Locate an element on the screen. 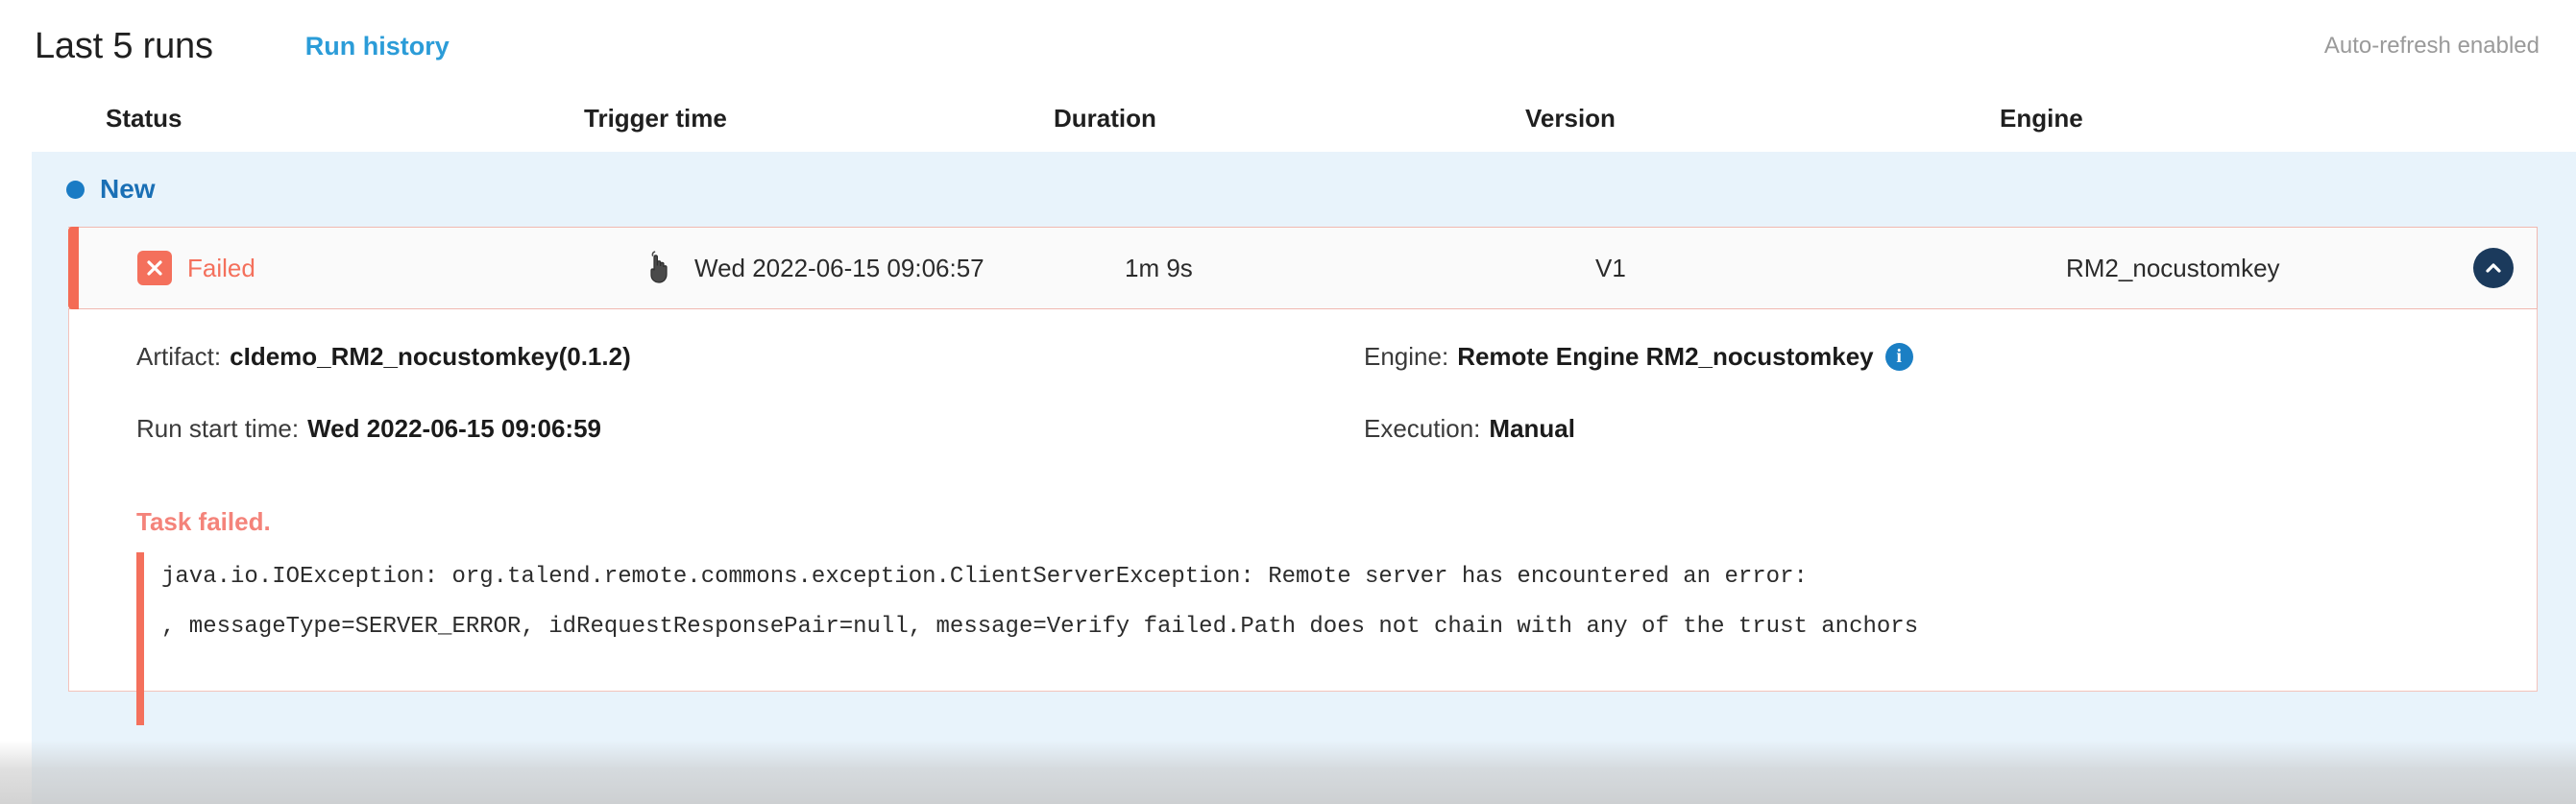  failed-x-icon is located at coordinates (154, 268).